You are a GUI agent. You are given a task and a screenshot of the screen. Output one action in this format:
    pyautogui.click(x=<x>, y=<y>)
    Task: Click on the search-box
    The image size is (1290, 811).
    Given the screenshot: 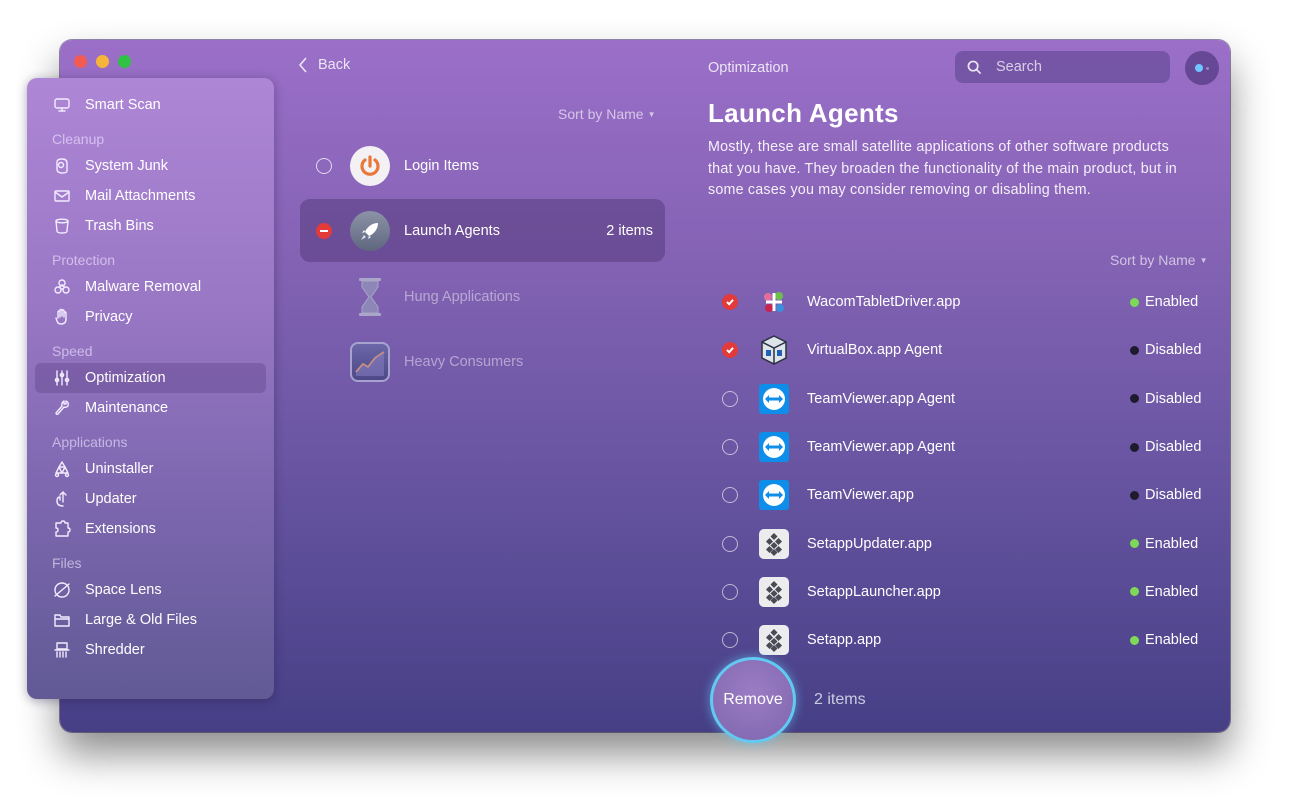 What is the action you would take?
    pyautogui.click(x=1062, y=67)
    